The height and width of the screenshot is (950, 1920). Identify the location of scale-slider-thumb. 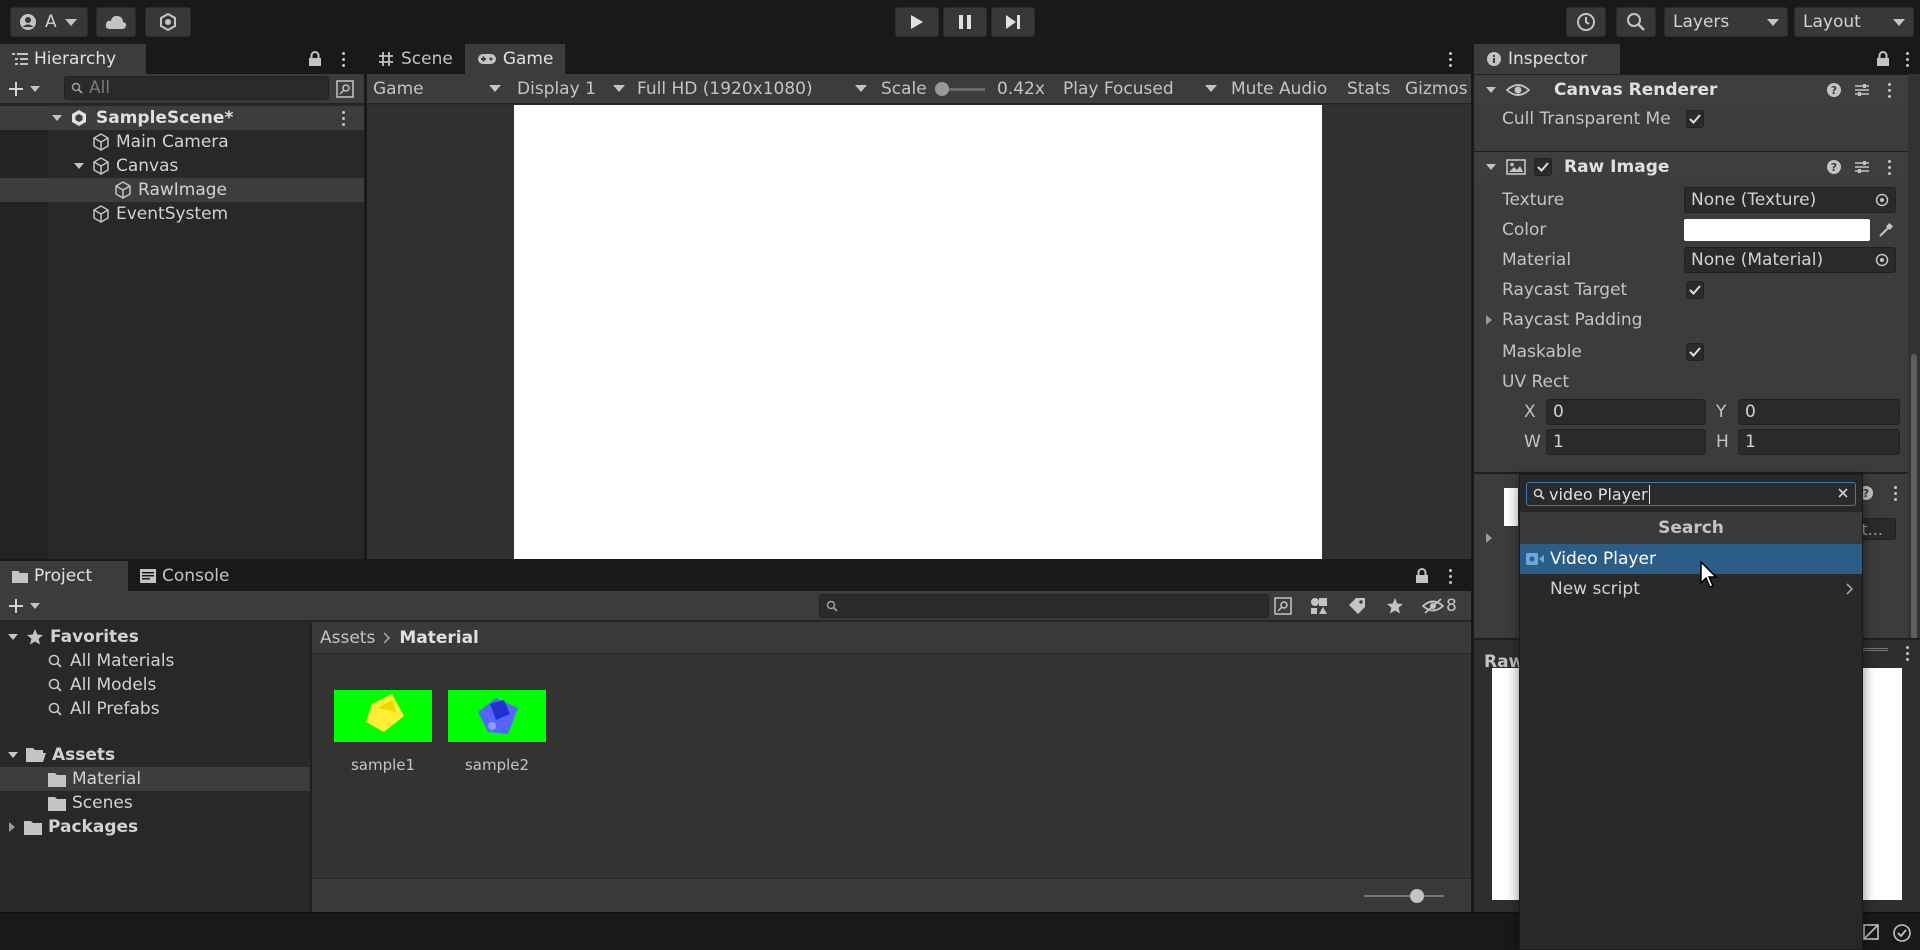
(942, 89).